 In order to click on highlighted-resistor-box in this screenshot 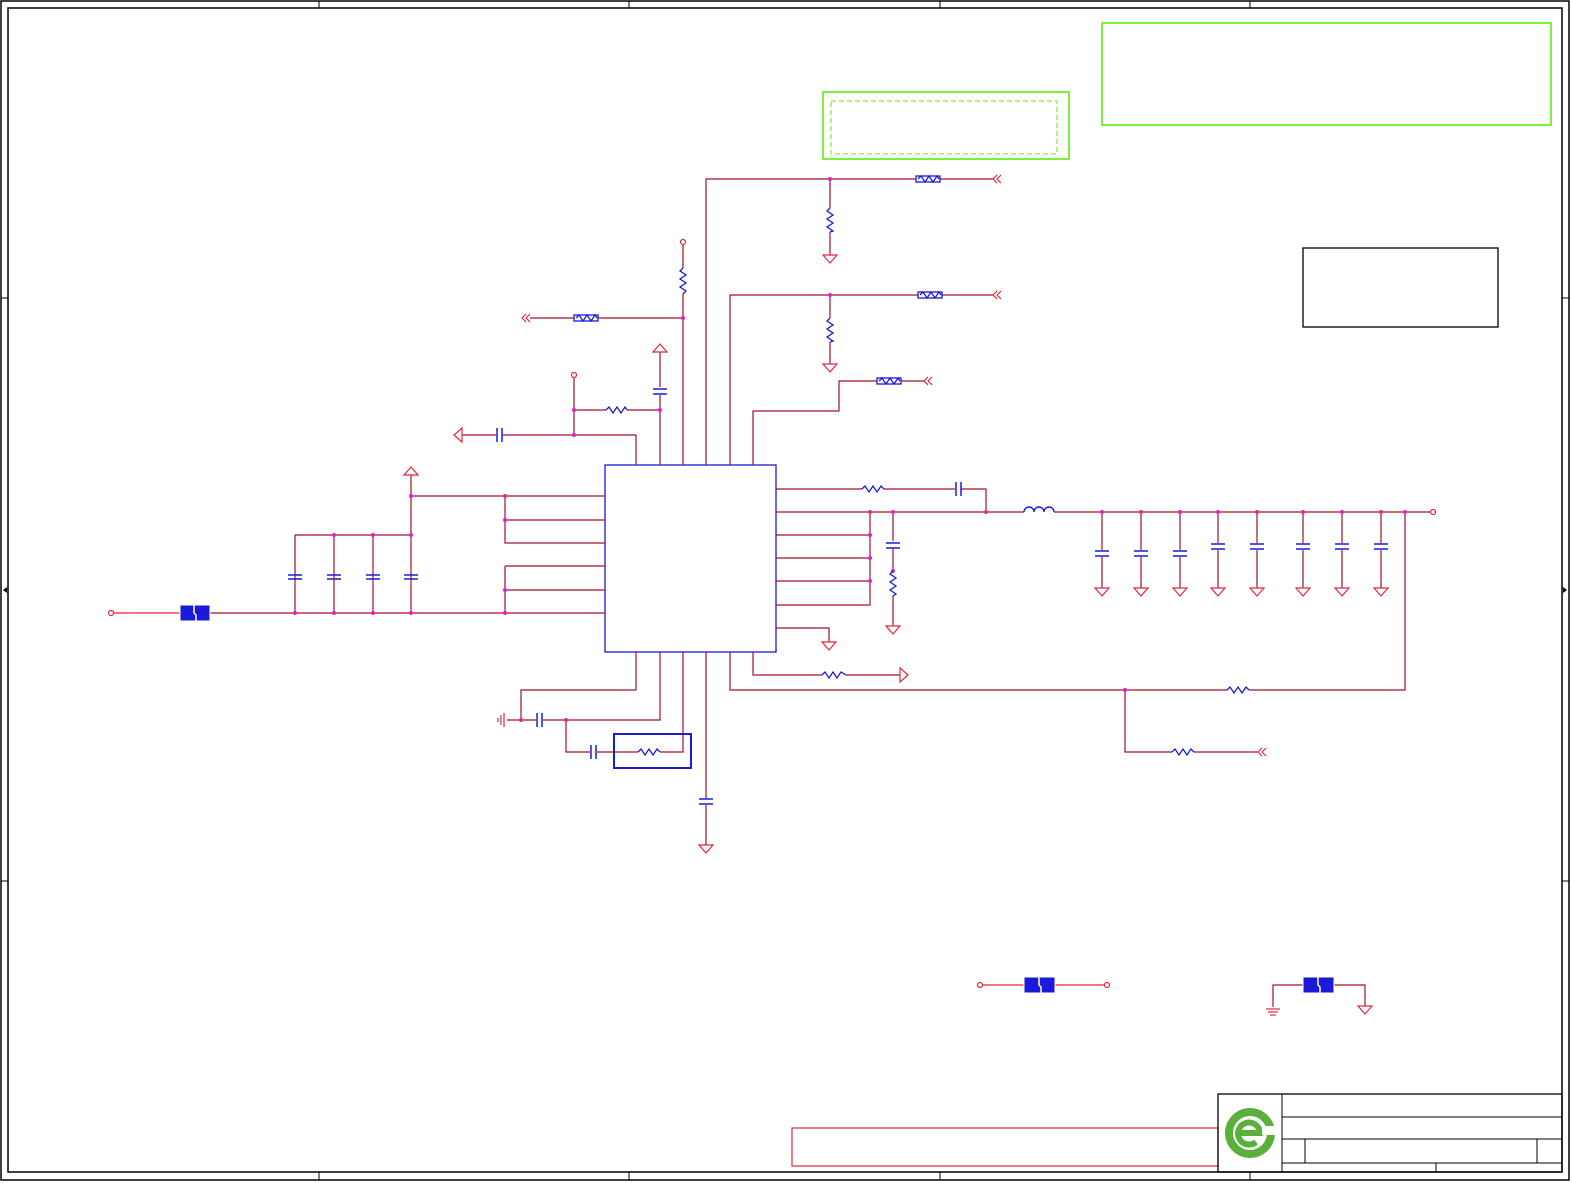, I will do `click(652, 751)`.